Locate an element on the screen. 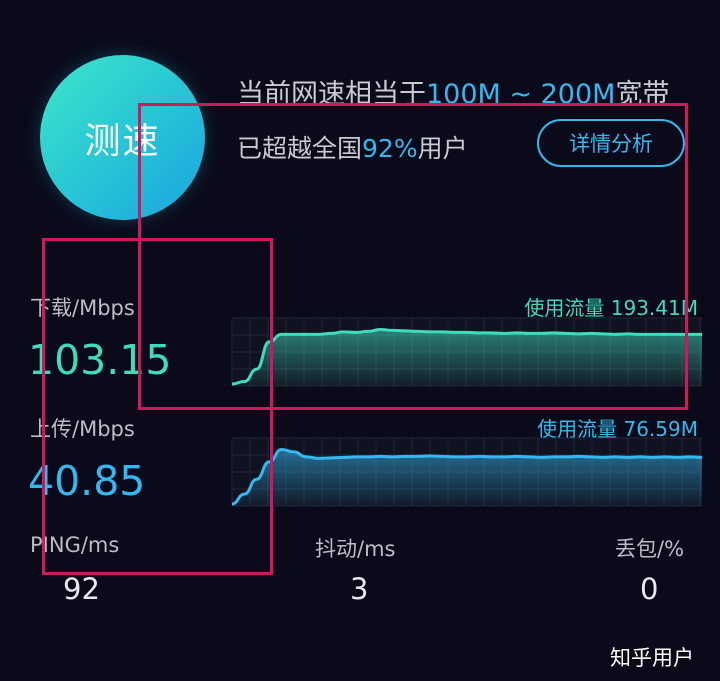 This screenshot has height=681, width=720. upload-chart is located at coordinates (467, 472).